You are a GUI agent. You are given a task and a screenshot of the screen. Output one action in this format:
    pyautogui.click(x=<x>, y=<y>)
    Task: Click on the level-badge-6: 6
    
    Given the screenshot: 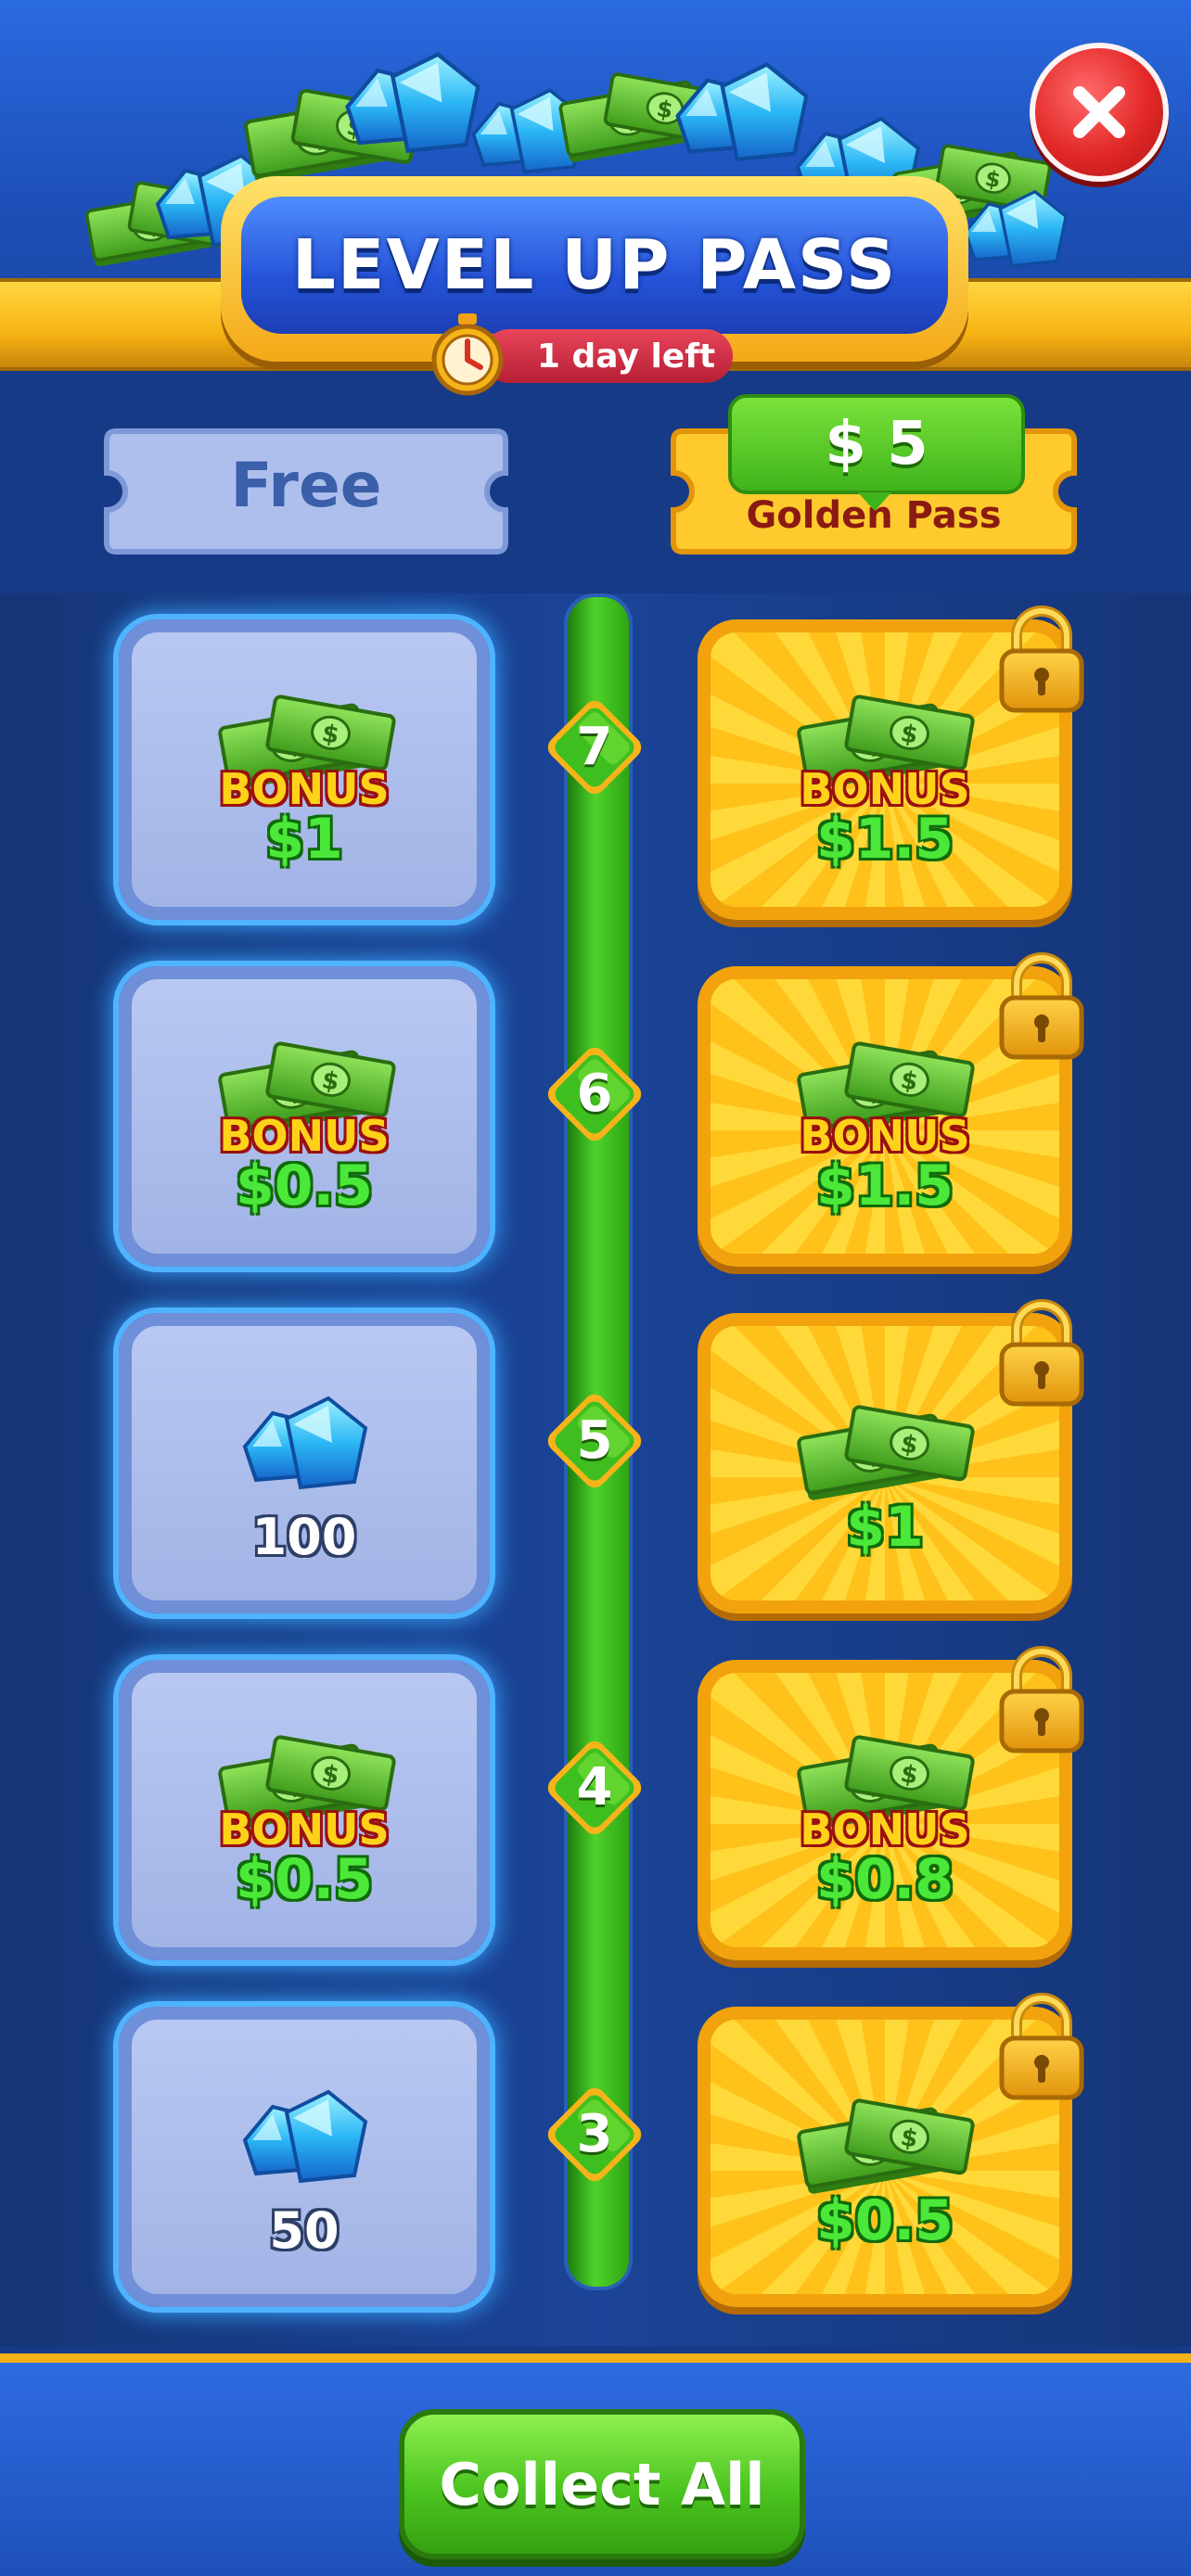 What is the action you would take?
    pyautogui.click(x=594, y=1095)
    